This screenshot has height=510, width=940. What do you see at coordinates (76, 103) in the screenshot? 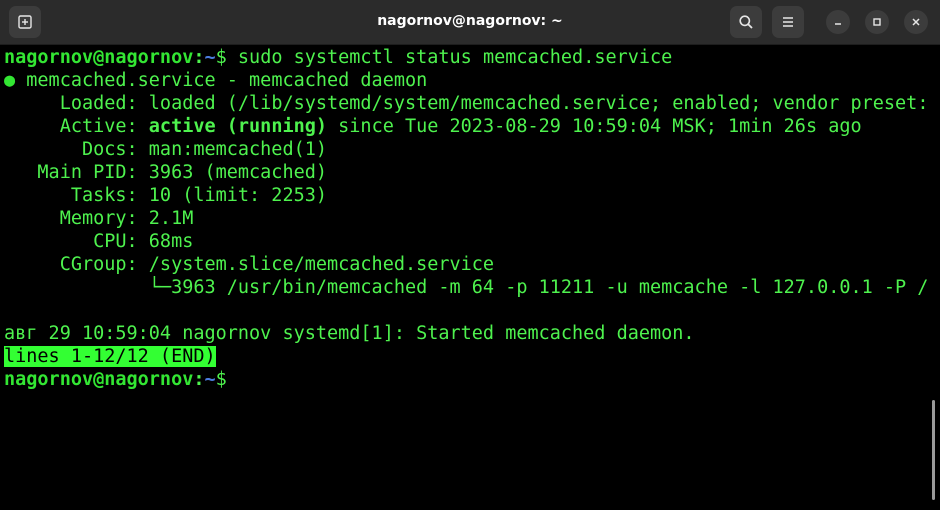
I see `loaded-label: Loaded:` at bounding box center [76, 103].